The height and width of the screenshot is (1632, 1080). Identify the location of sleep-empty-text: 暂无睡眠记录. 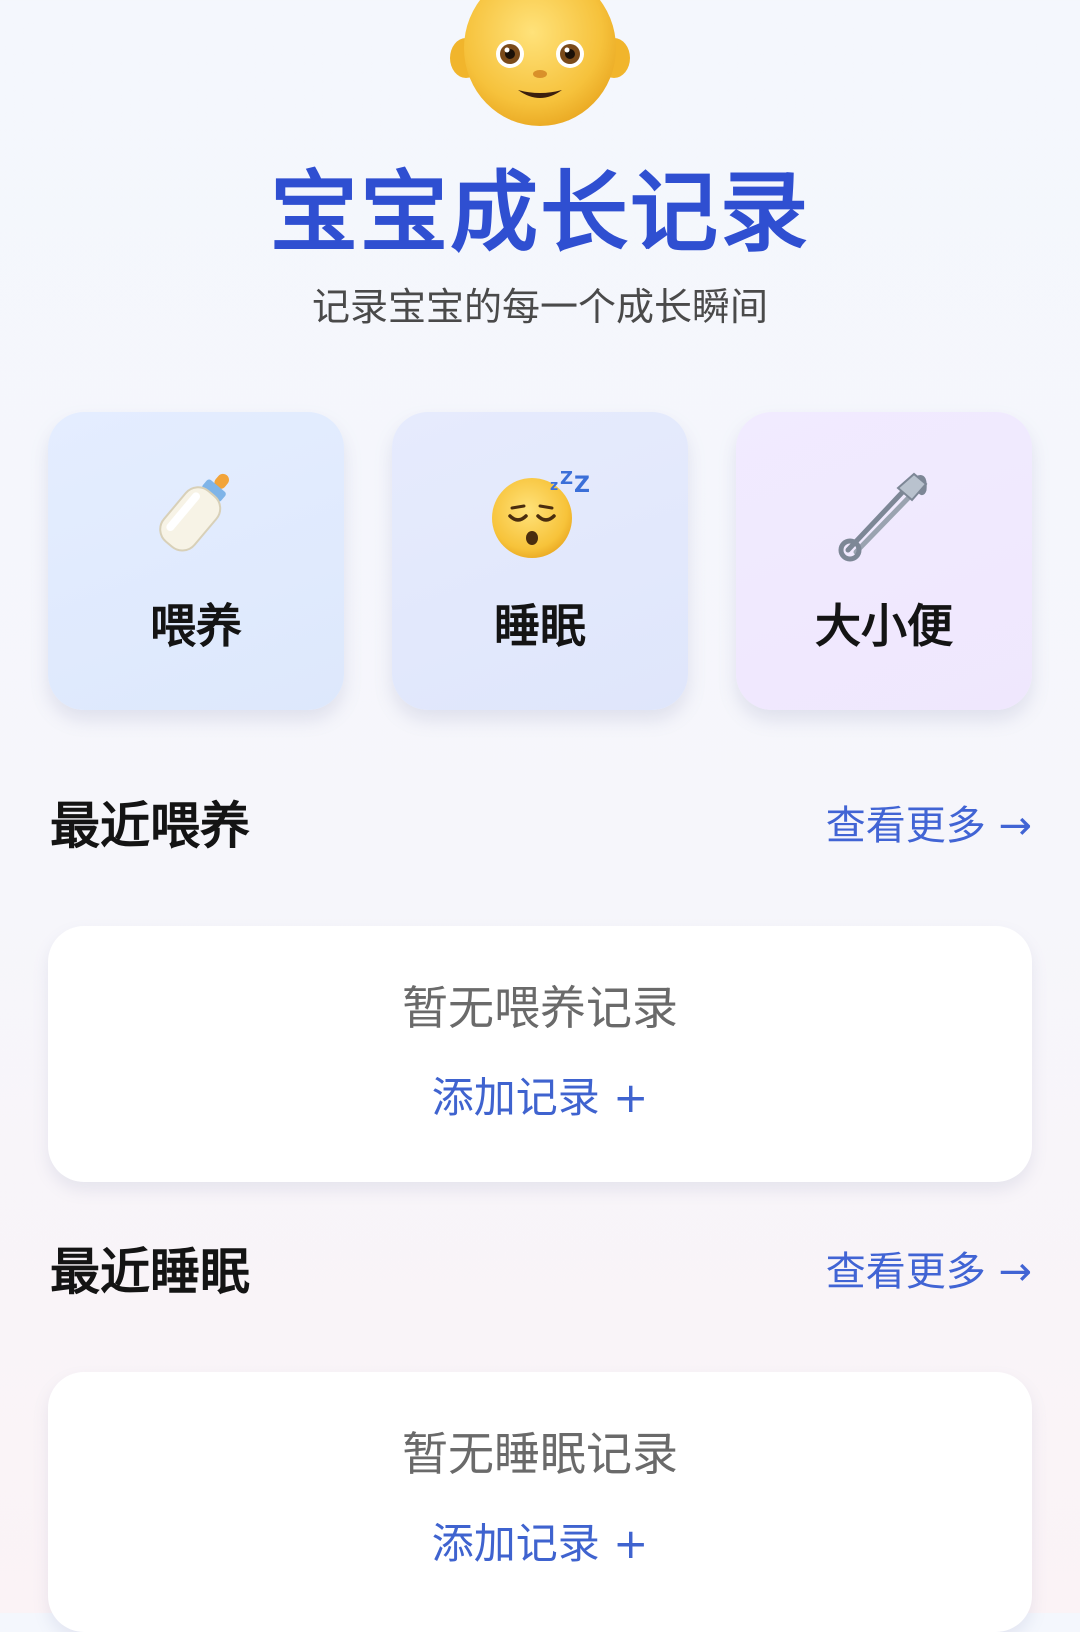
(540, 1454).